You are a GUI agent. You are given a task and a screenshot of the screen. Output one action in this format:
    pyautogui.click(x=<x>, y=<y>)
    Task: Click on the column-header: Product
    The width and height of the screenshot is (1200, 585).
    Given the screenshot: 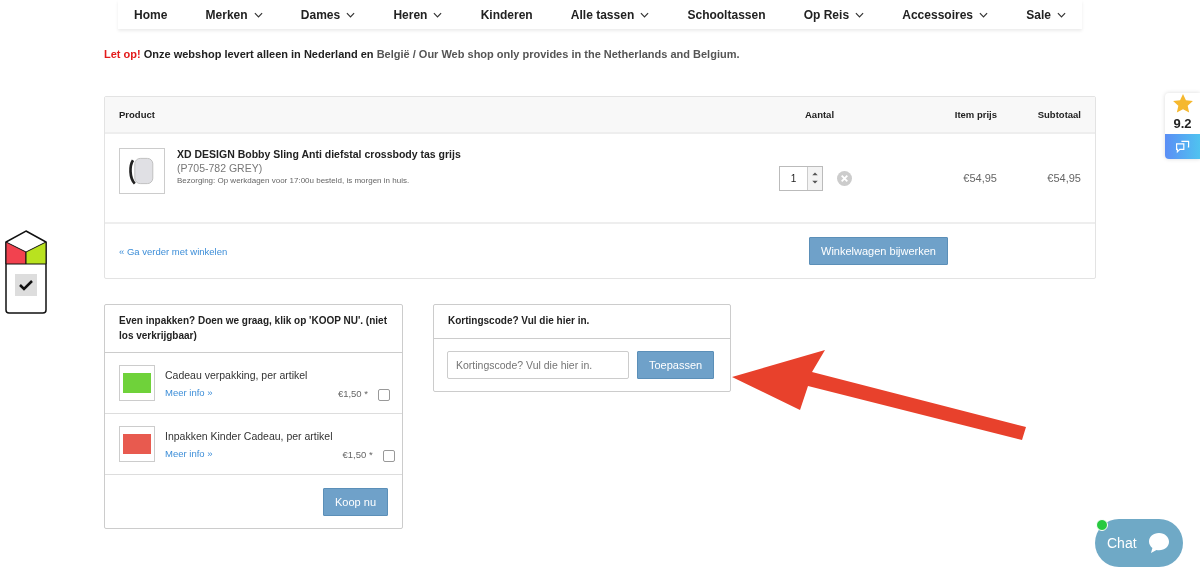 What is the action you would take?
    pyautogui.click(x=137, y=114)
    